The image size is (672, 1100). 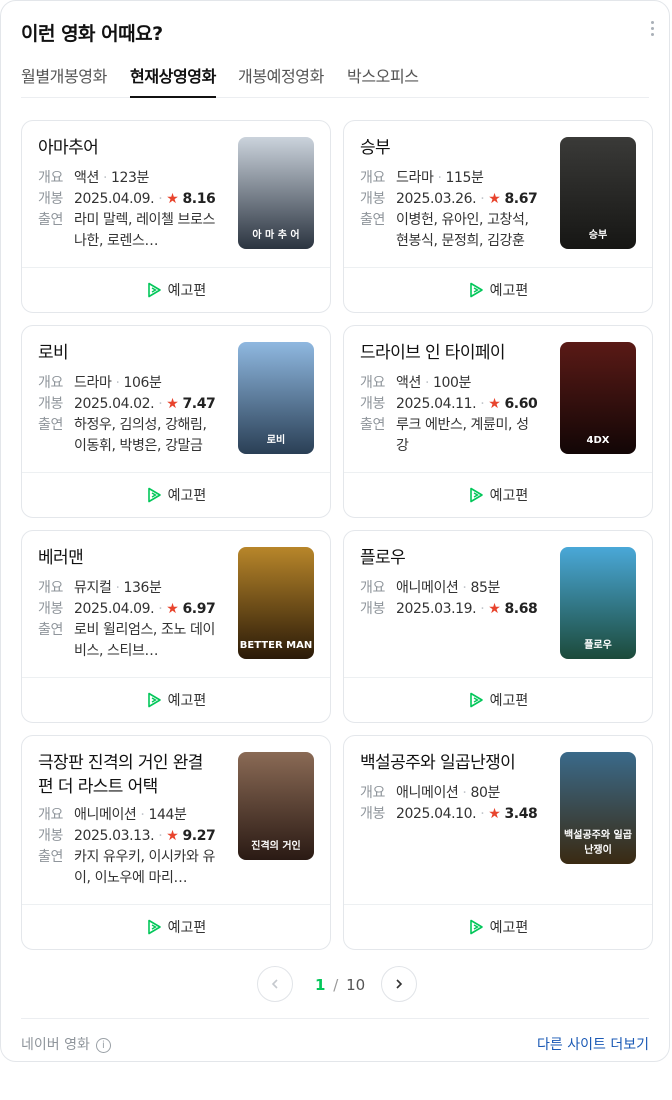 What do you see at coordinates (450, 383) in the screenshot?
I see `genre-row: 개요 액션 · 100분` at bounding box center [450, 383].